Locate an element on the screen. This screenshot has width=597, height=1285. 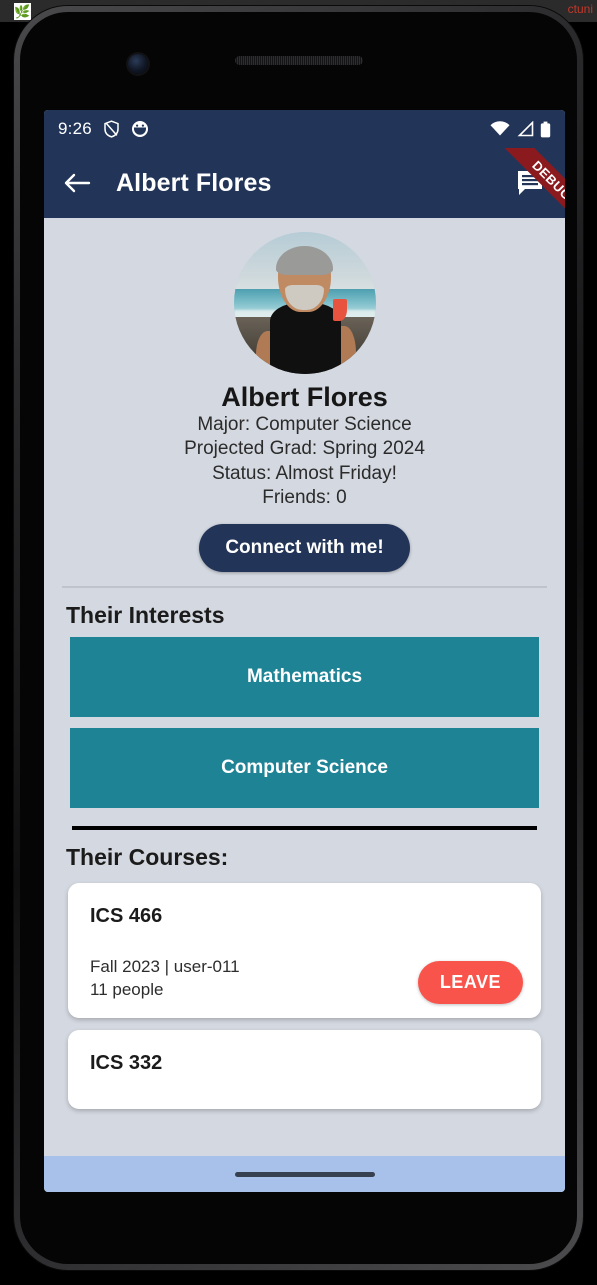
shield-icon is located at coordinates (111, 129).